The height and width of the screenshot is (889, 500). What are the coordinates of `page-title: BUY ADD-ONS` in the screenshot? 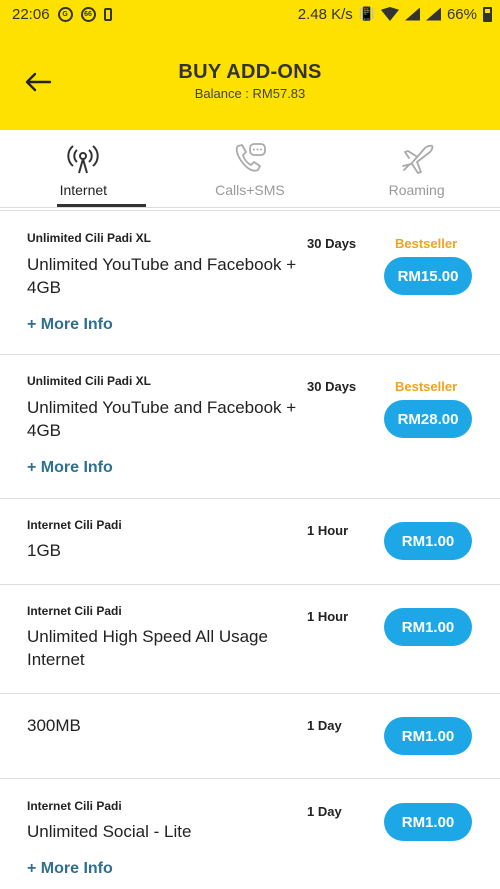 It's located at (250, 72).